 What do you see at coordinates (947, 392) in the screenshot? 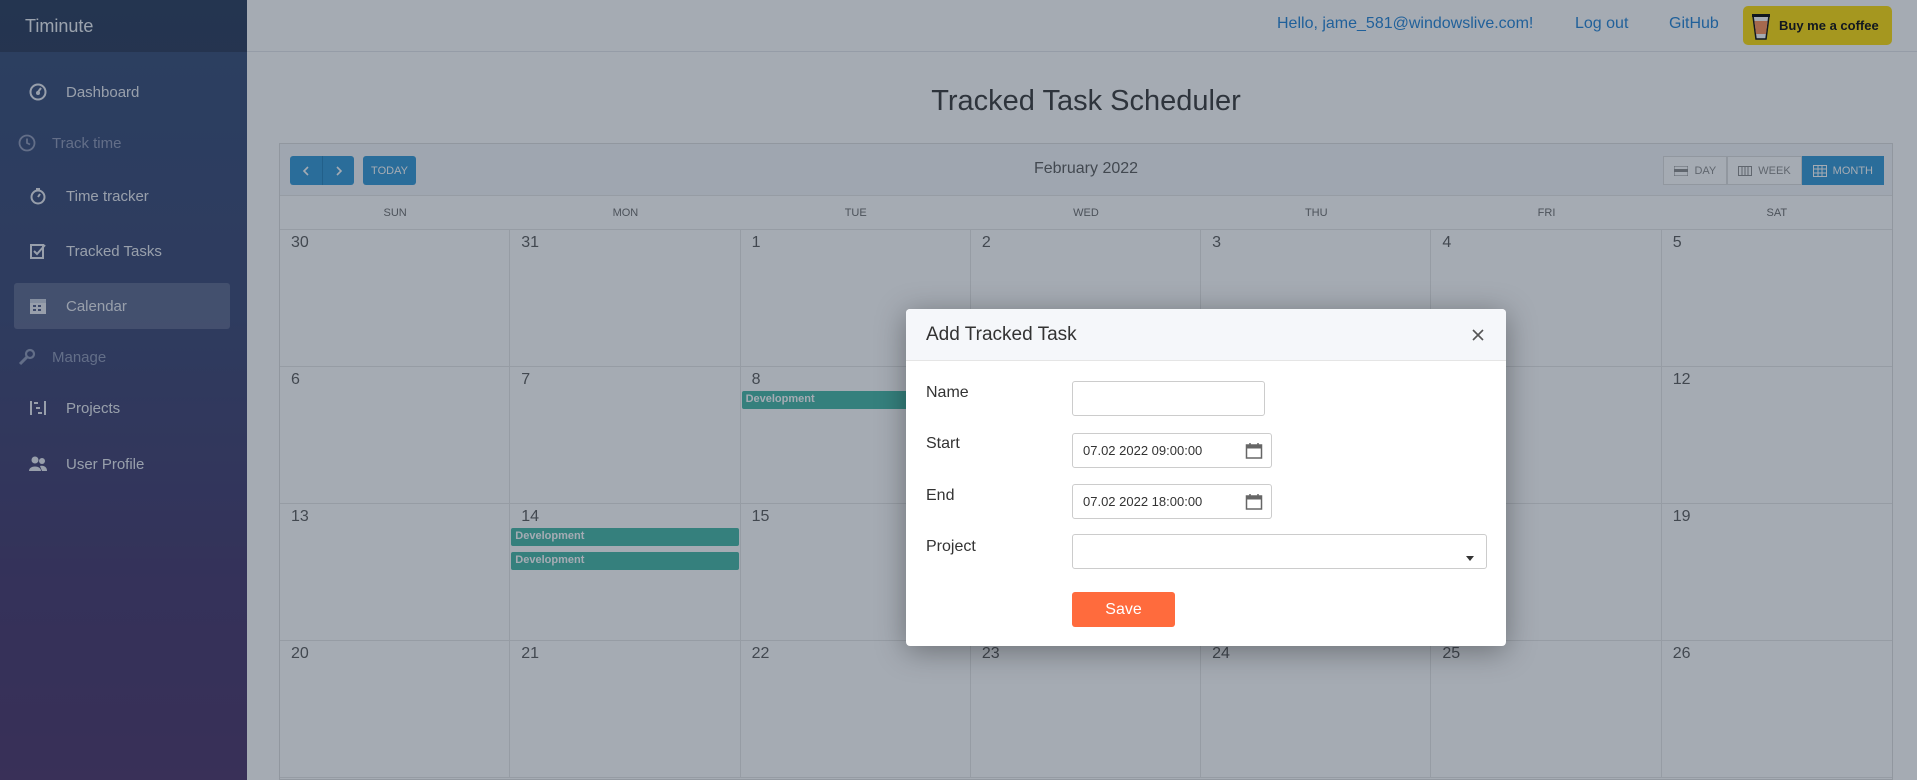
I see `name-label: Name` at bounding box center [947, 392].